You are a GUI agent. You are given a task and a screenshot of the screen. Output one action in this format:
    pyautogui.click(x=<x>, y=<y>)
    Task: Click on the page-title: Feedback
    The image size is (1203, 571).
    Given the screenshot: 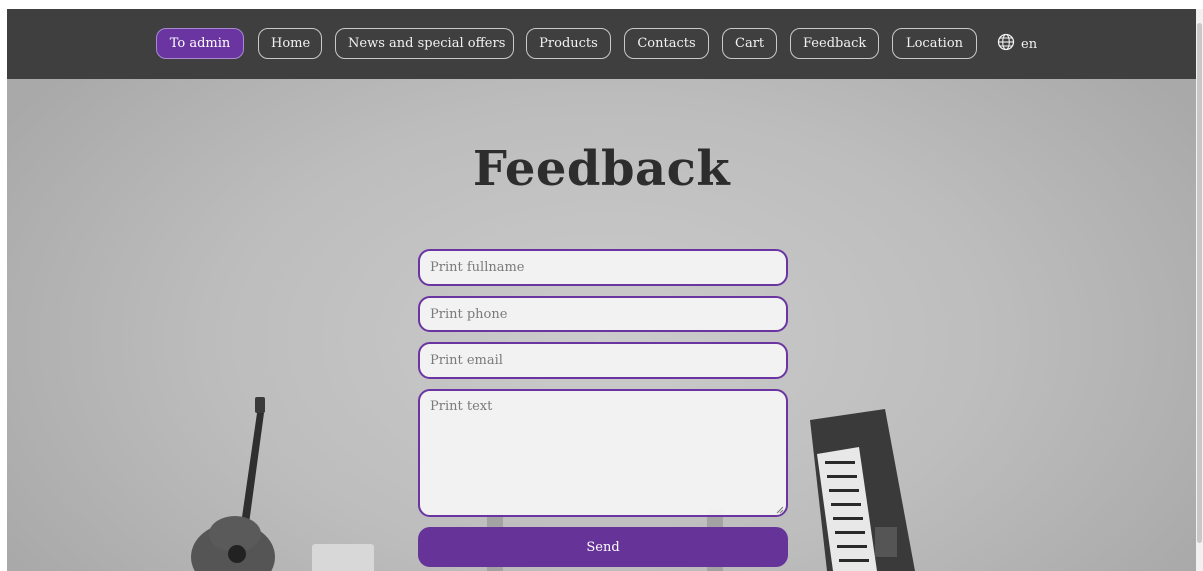 What is the action you would take?
    pyautogui.click(x=601, y=169)
    